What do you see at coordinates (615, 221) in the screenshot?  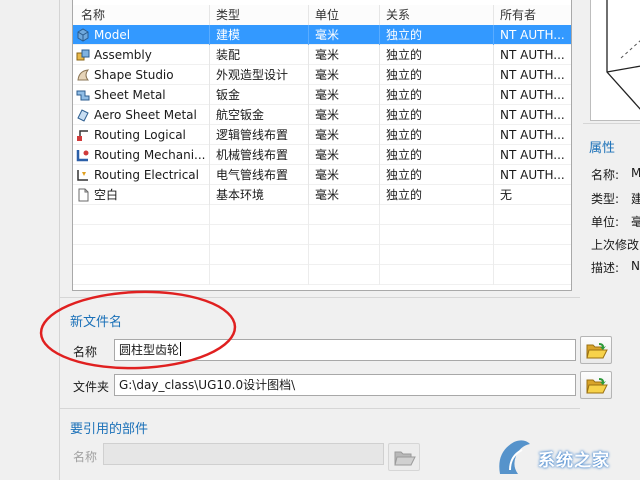 I see `property-unit: 单位: 毫` at bounding box center [615, 221].